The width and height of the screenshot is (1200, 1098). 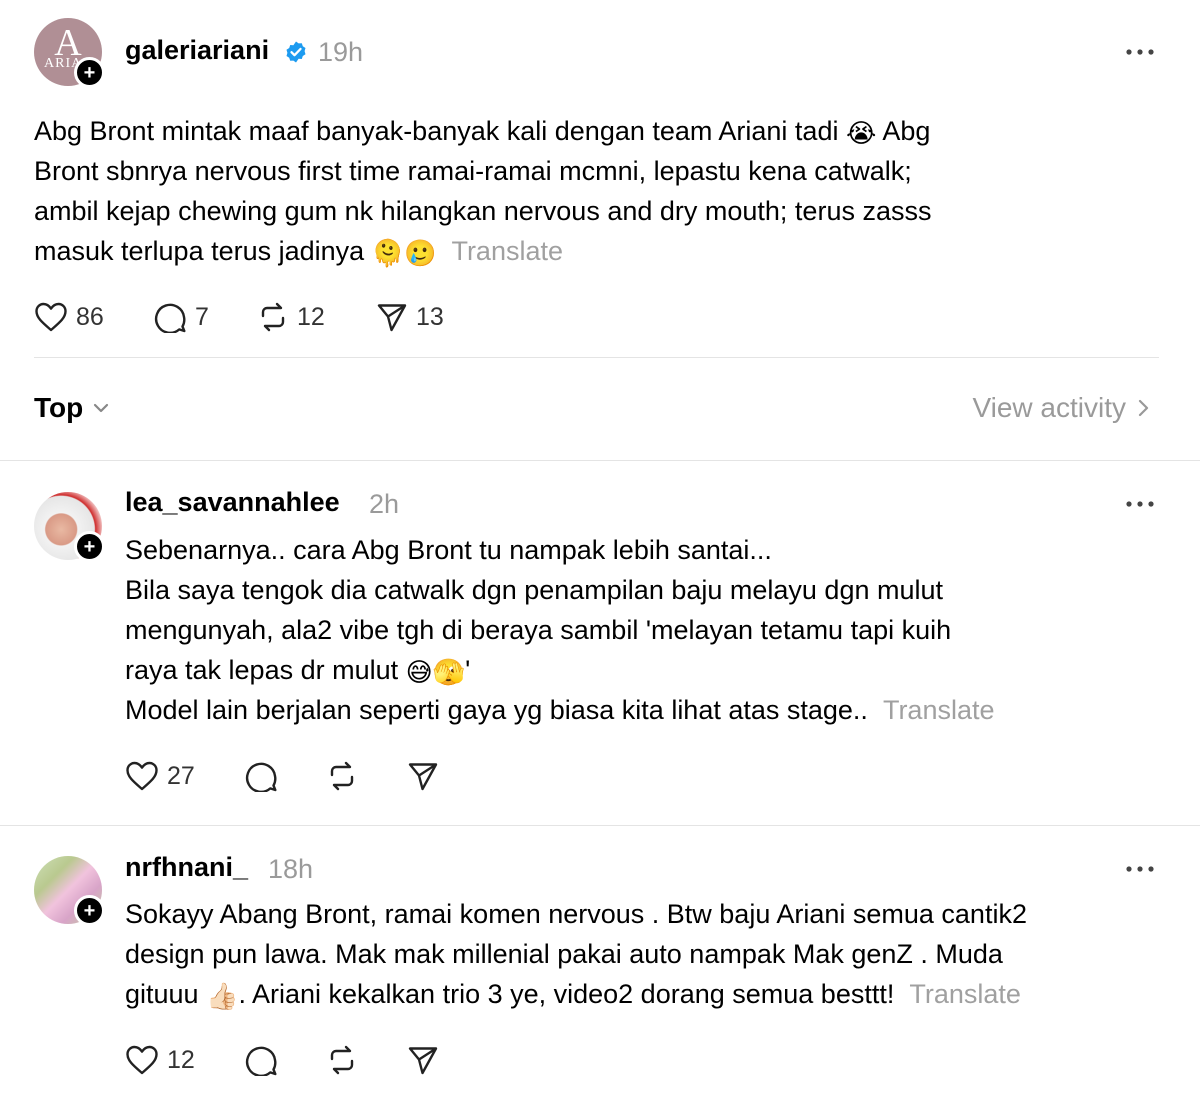 I want to click on reply-text-line: ', so click(x=468, y=670).